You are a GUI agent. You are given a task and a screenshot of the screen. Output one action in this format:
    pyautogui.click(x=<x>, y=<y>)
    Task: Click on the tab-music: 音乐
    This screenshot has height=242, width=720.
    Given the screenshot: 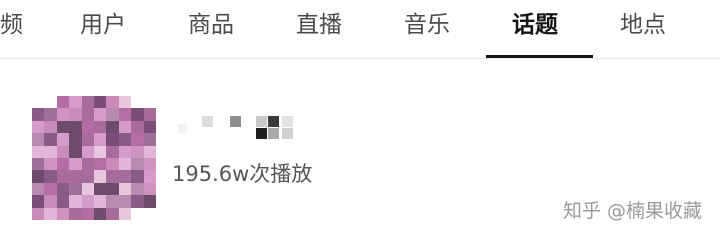 What is the action you would take?
    pyautogui.click(x=427, y=25)
    